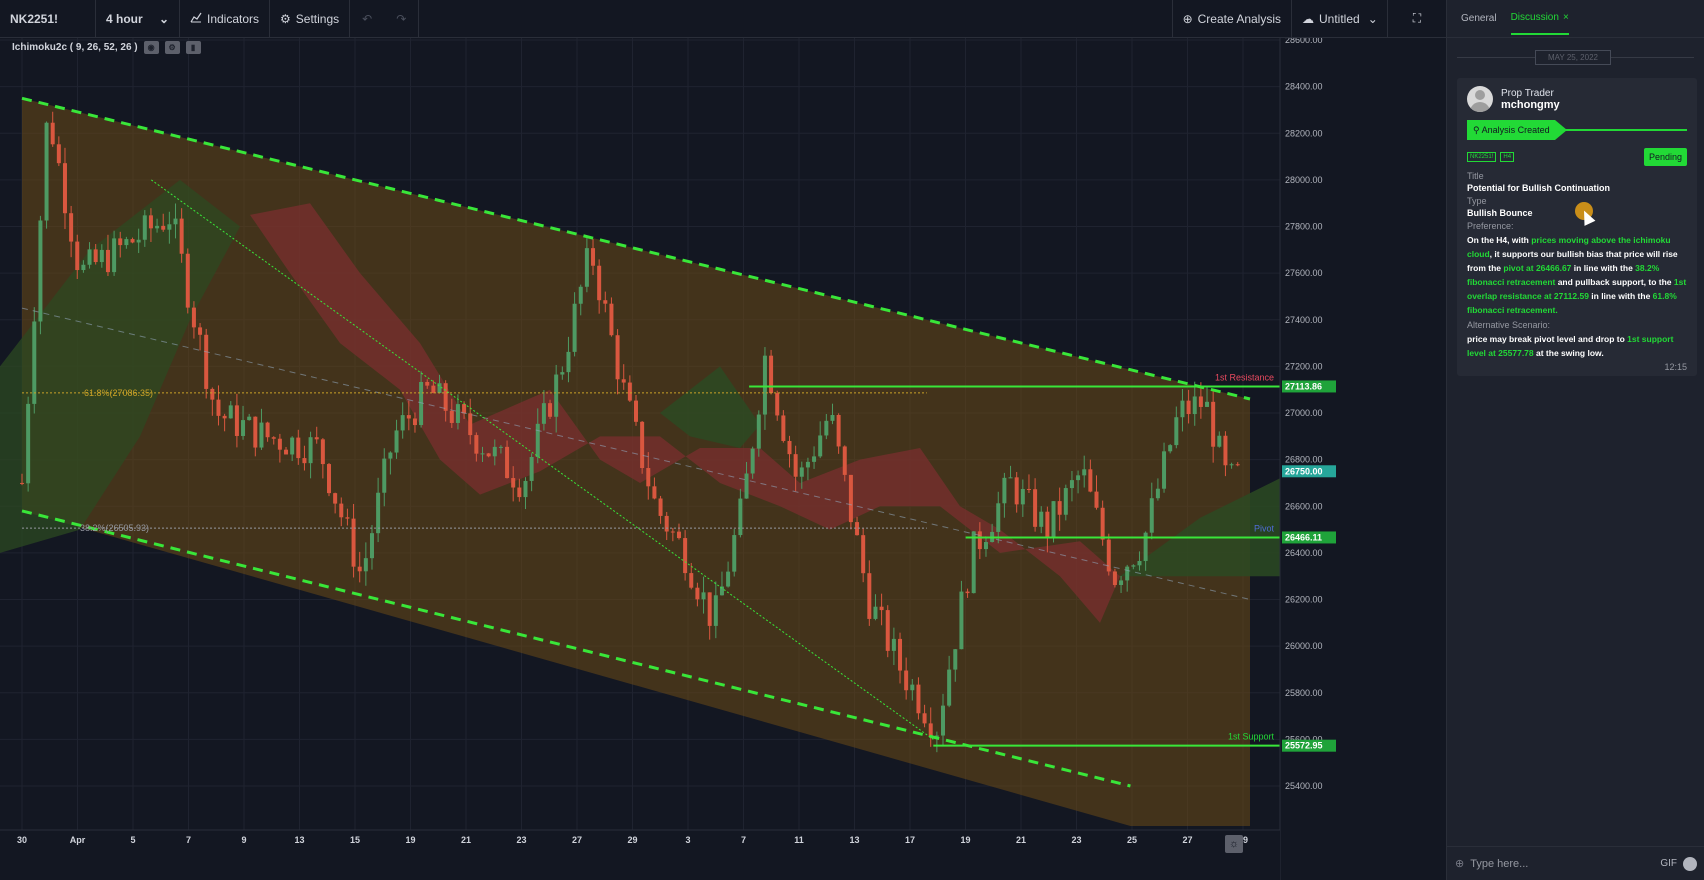 This screenshot has width=1704, height=880. What do you see at coordinates (34, 18) in the screenshot?
I see `symbol-label: NK2251!` at bounding box center [34, 18].